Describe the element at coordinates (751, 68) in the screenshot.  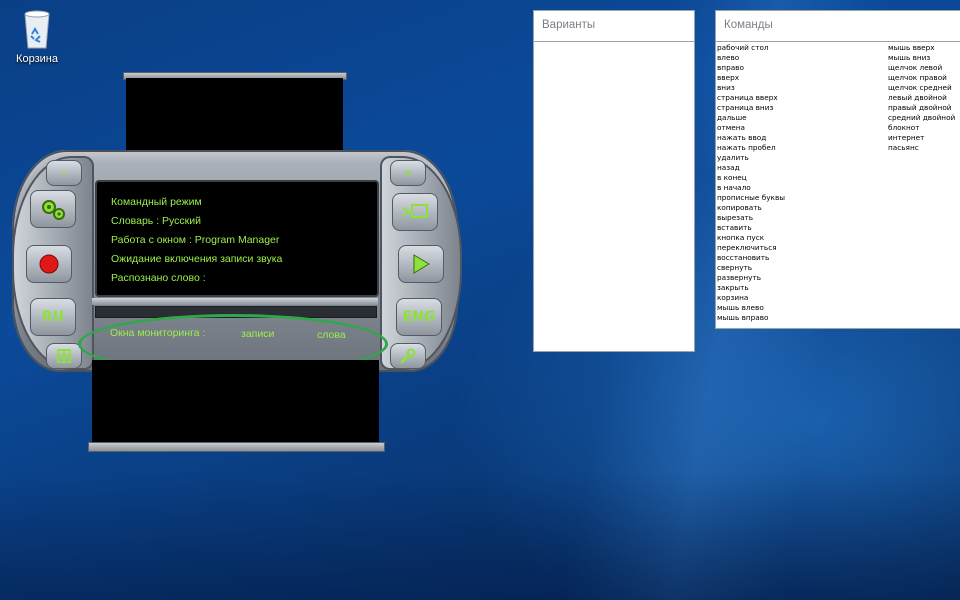
I see `command-item: вправо` at that location.